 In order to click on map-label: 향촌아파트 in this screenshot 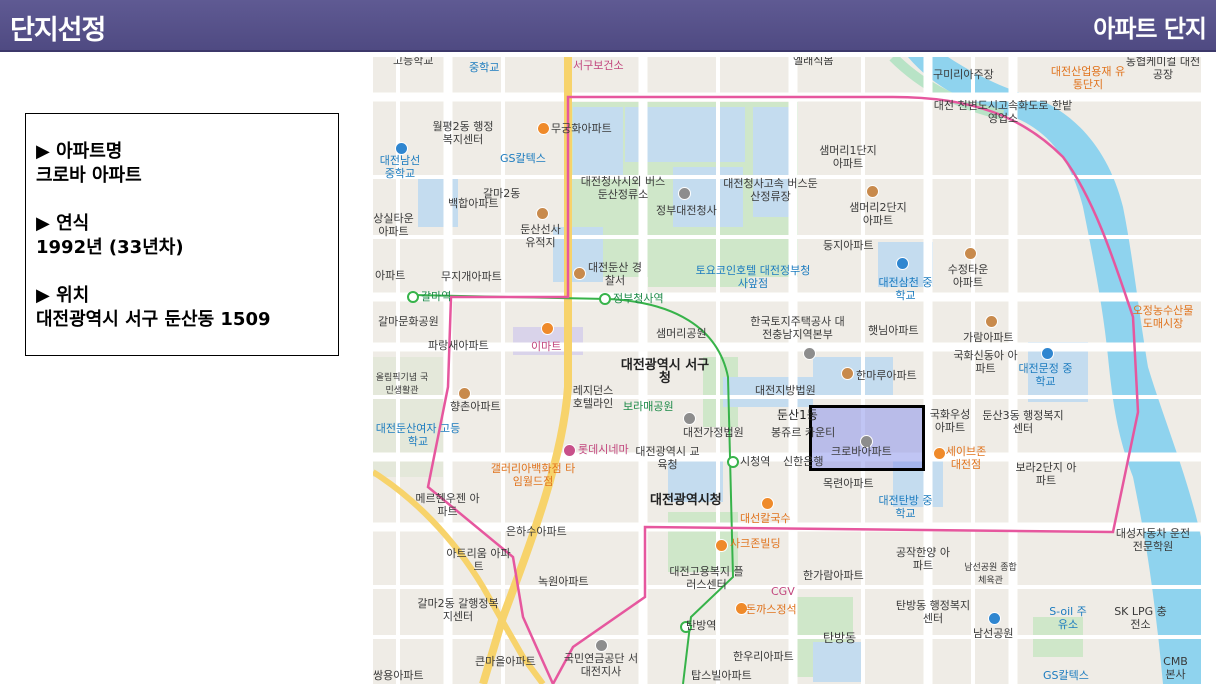, I will do `click(475, 406)`.